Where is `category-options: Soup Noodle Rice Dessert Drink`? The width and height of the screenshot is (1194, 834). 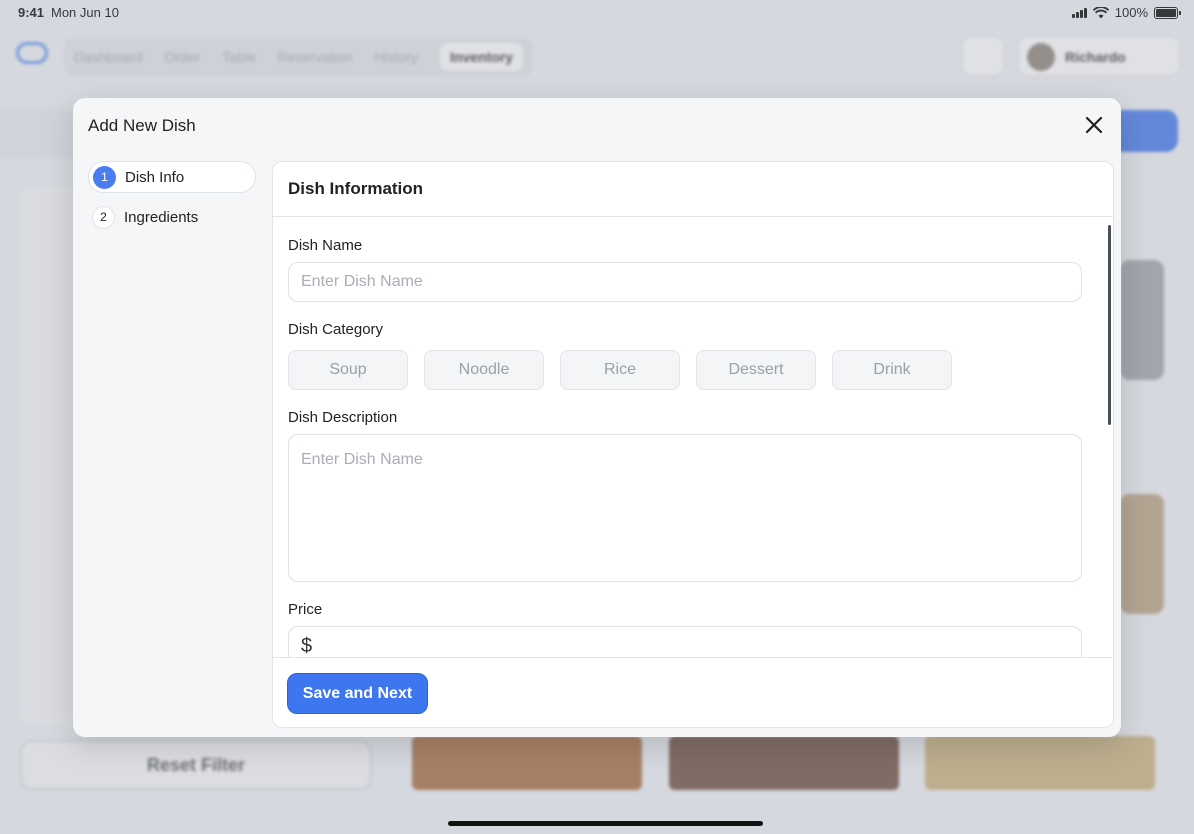
category-options: Soup Noodle Rice Dessert Drink is located at coordinates (620, 370).